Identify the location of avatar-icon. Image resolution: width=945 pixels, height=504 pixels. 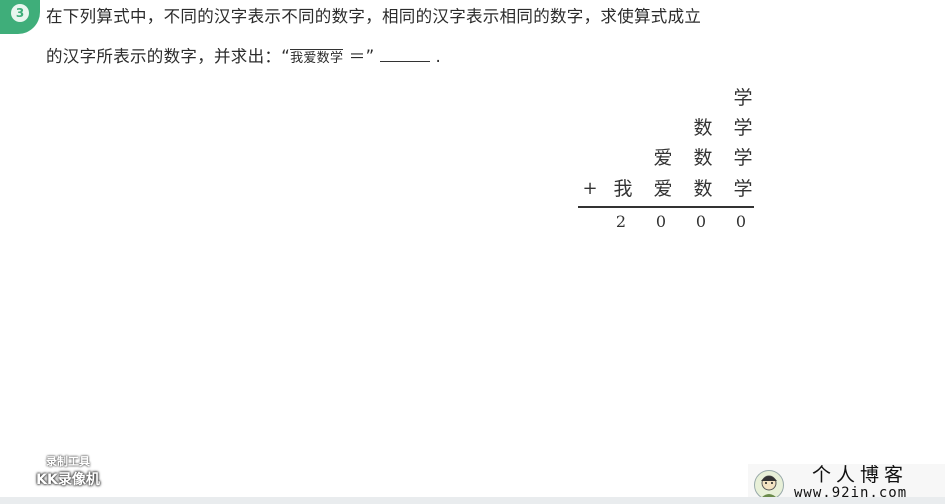
(769, 485).